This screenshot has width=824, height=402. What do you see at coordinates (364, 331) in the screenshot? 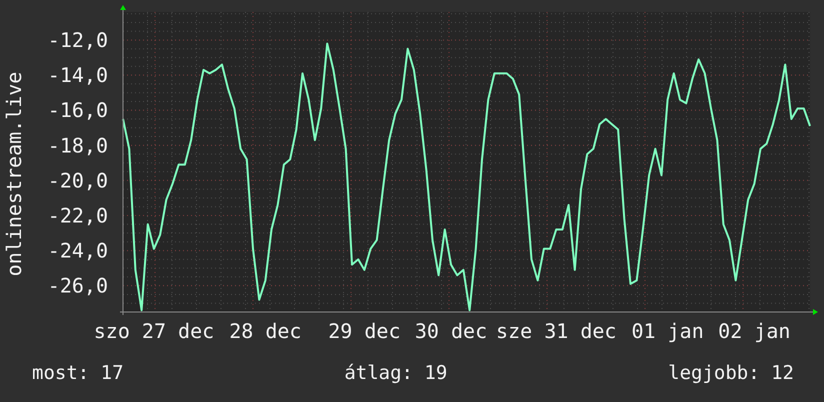
I see `axis-tick-label: 29 dec` at bounding box center [364, 331].